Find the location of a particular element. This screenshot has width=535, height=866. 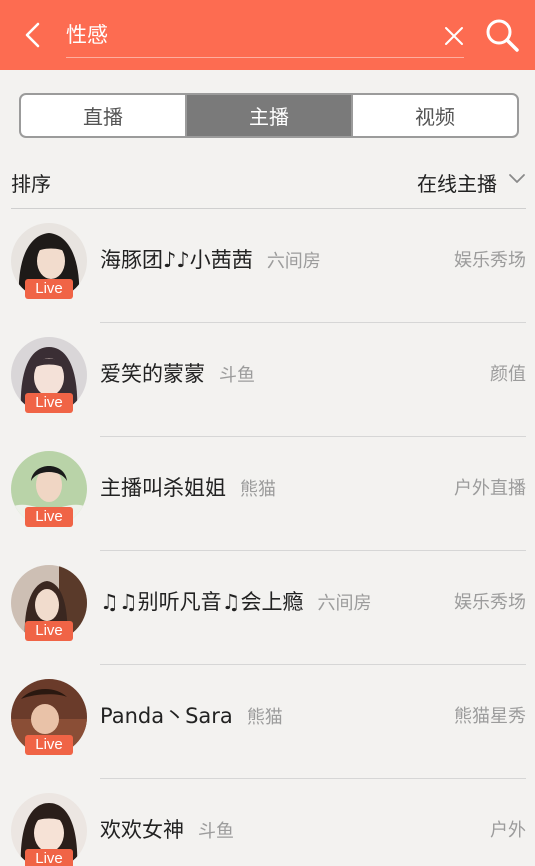

streamer-name: 海豚团♪♪小茜茜 is located at coordinates (176, 260).